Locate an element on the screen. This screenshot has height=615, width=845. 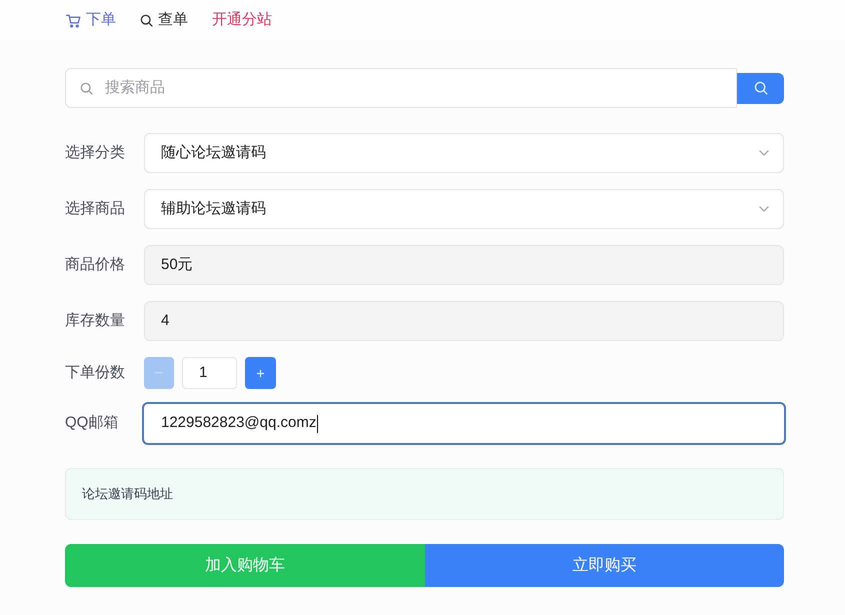
field-label: 商品价格 is located at coordinates (95, 264).